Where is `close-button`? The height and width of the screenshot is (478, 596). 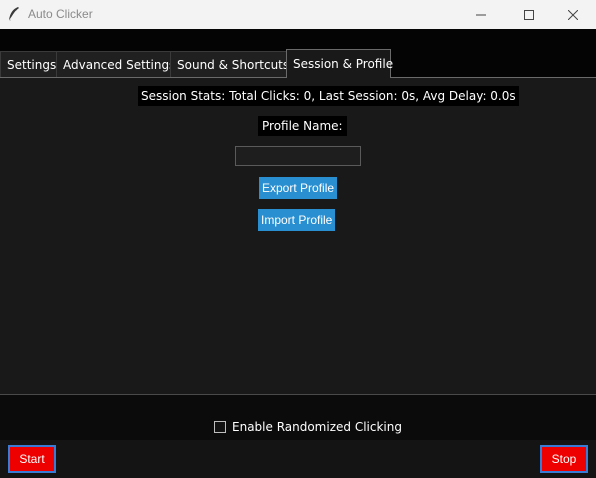 close-button is located at coordinates (573, 14).